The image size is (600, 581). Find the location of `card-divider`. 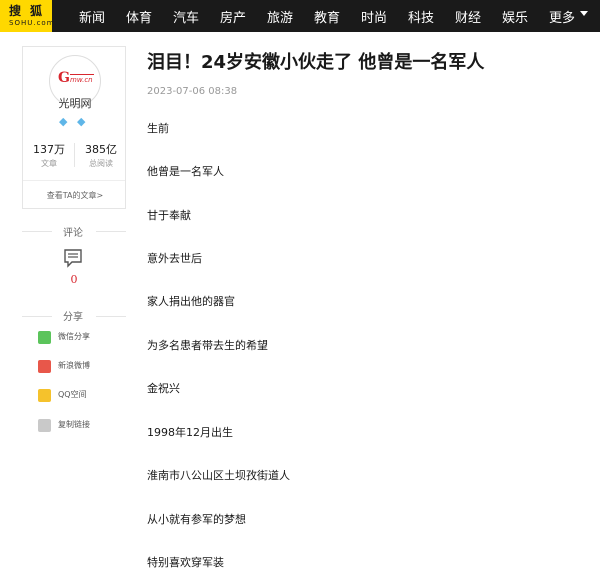

card-divider is located at coordinates (74, 180).